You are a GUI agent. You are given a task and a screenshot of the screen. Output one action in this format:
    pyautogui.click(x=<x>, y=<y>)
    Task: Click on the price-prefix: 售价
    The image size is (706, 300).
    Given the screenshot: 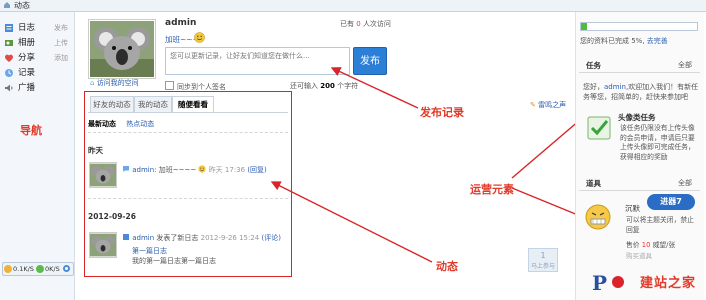 What is the action you would take?
    pyautogui.click(x=633, y=245)
    